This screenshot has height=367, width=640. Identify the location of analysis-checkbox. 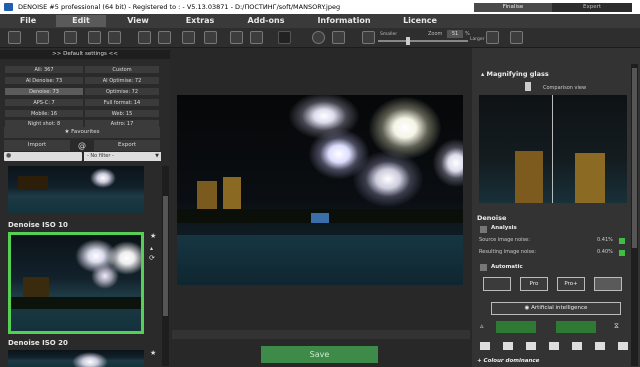
(483, 229).